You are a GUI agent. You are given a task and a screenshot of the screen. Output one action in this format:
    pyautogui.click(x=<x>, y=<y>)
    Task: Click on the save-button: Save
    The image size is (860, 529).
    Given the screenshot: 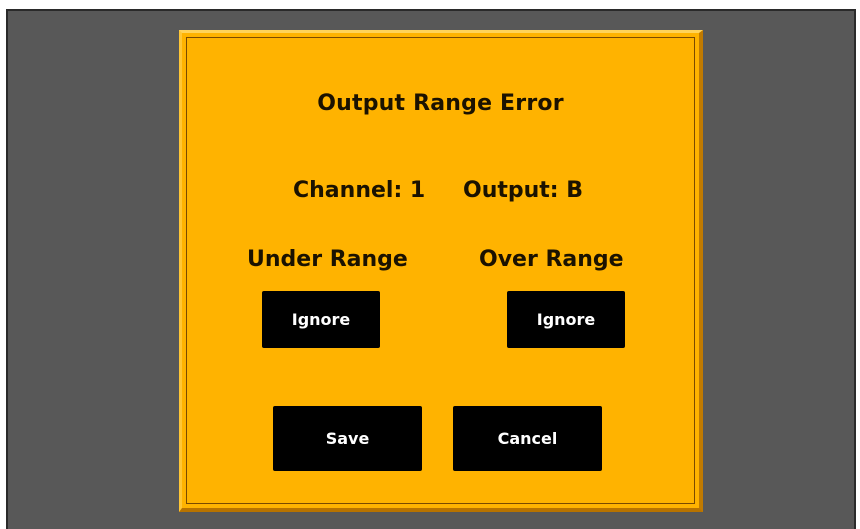 What is the action you would take?
    pyautogui.click(x=347, y=438)
    